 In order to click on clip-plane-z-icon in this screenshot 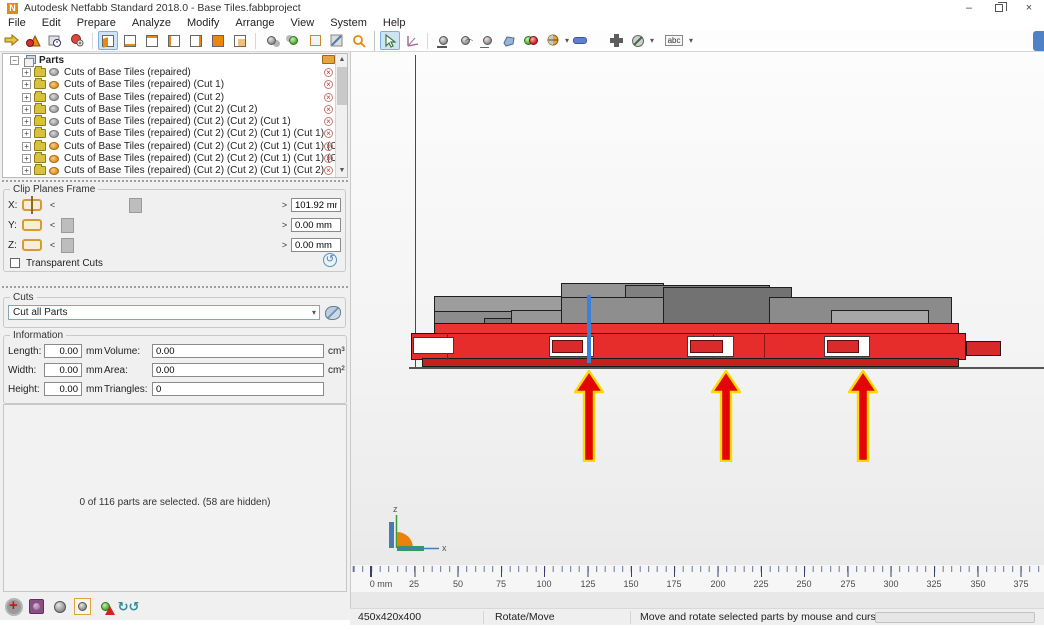, I will do `click(32, 245)`.